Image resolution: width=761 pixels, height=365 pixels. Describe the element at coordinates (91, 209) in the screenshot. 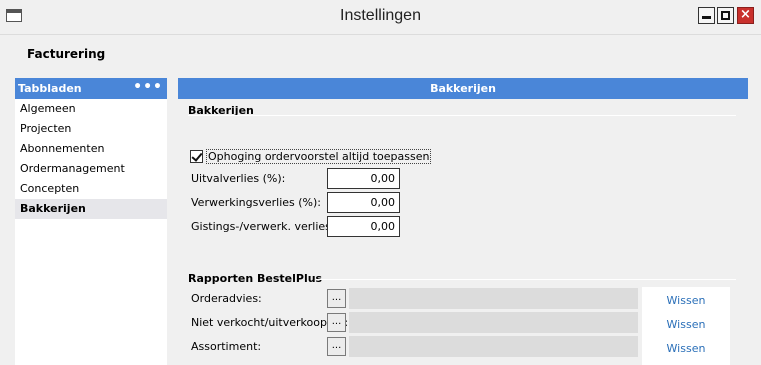

I see `sidebar-item-bakkerijen: Bakkerijen` at that location.